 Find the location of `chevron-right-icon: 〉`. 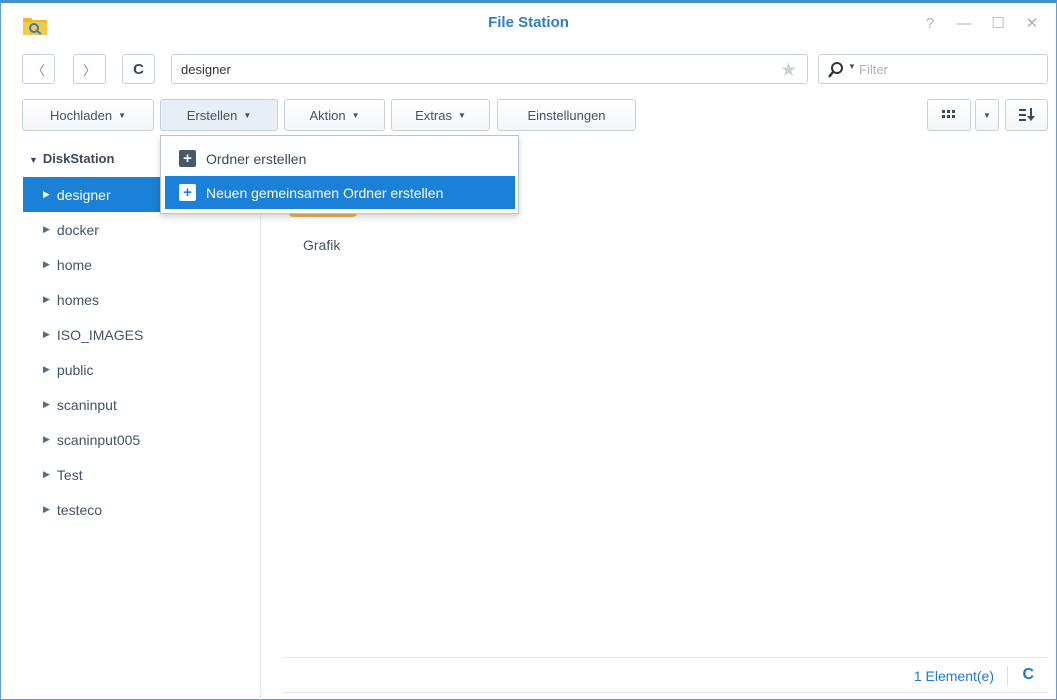

chevron-right-icon: 〉 is located at coordinates (89, 70).